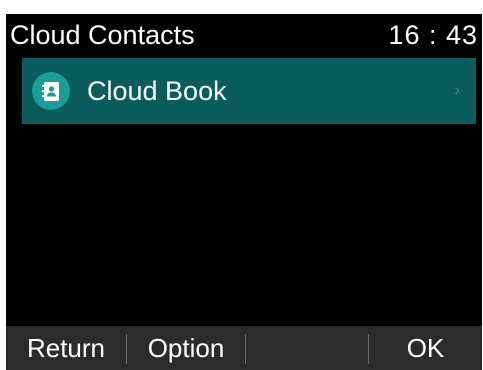 The width and height of the screenshot is (483, 370). Describe the element at coordinates (66, 348) in the screenshot. I see `return-softkey: Return` at that location.